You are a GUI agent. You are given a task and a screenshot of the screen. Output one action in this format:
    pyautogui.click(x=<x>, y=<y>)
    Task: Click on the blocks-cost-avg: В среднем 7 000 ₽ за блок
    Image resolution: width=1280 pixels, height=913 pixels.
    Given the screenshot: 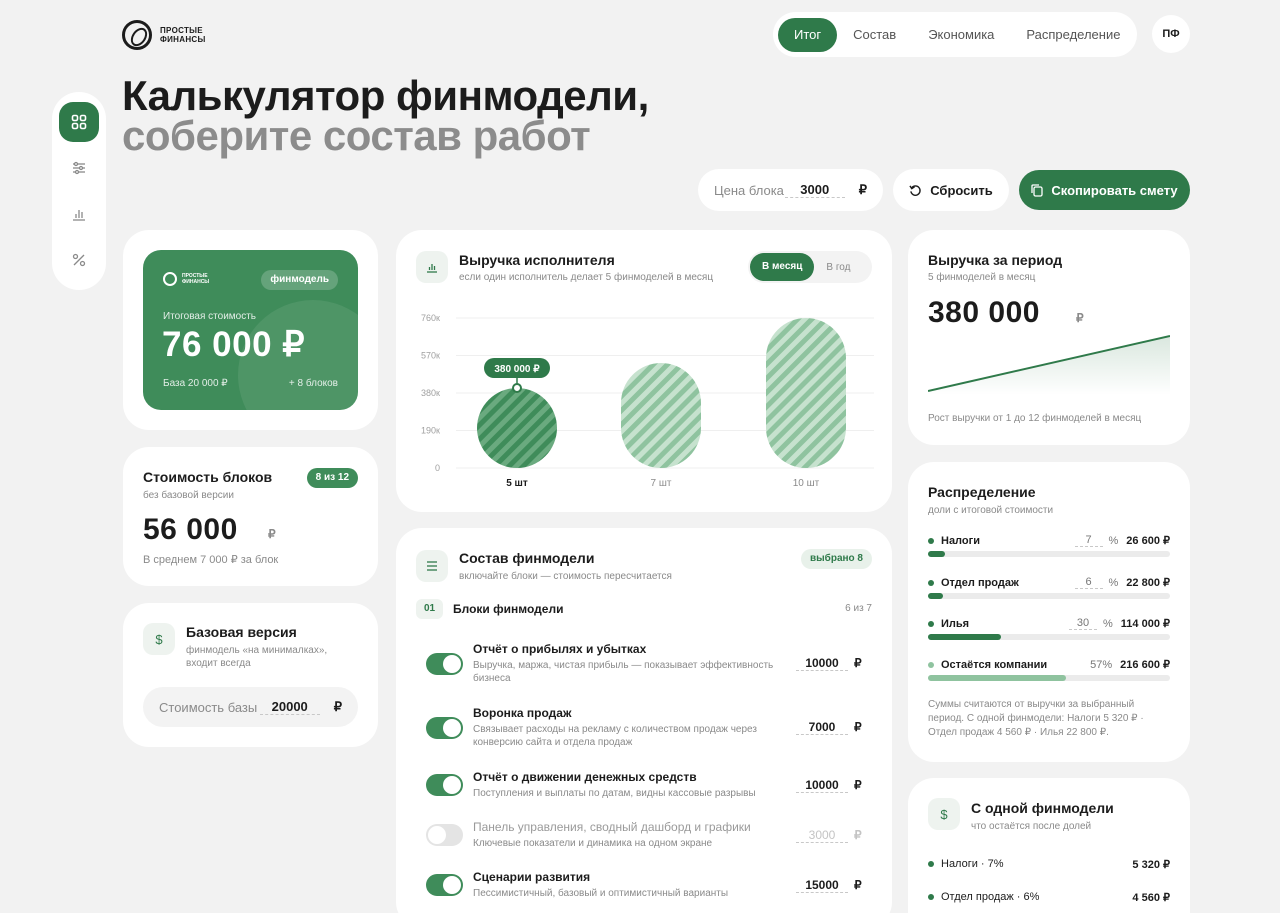 What is the action you would take?
    pyautogui.click(x=211, y=560)
    